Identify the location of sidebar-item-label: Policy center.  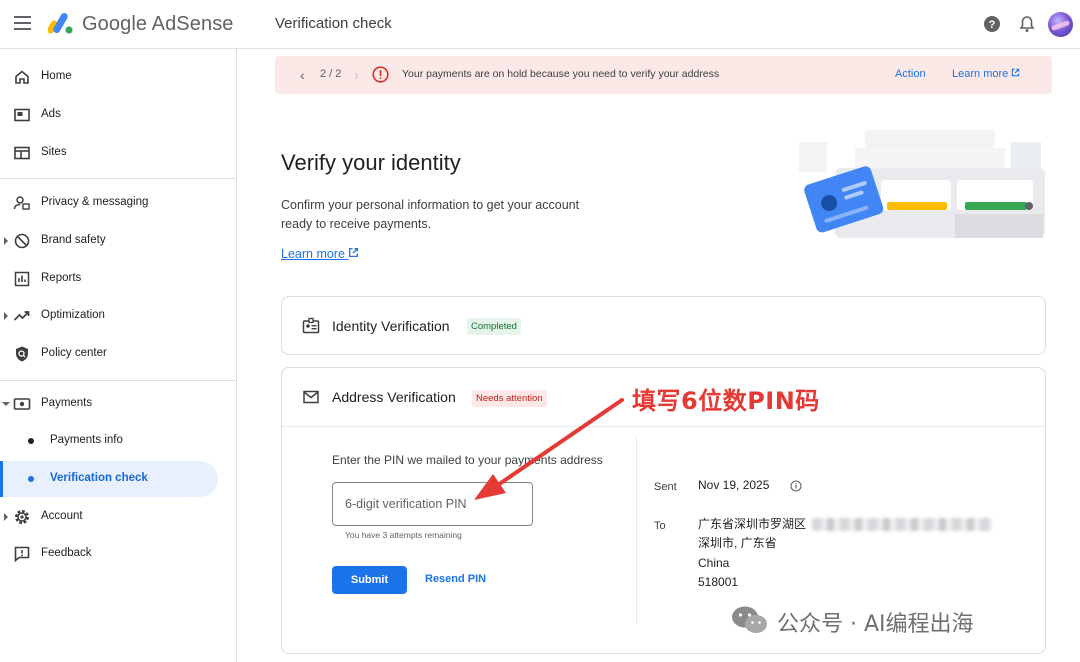
(74, 353).